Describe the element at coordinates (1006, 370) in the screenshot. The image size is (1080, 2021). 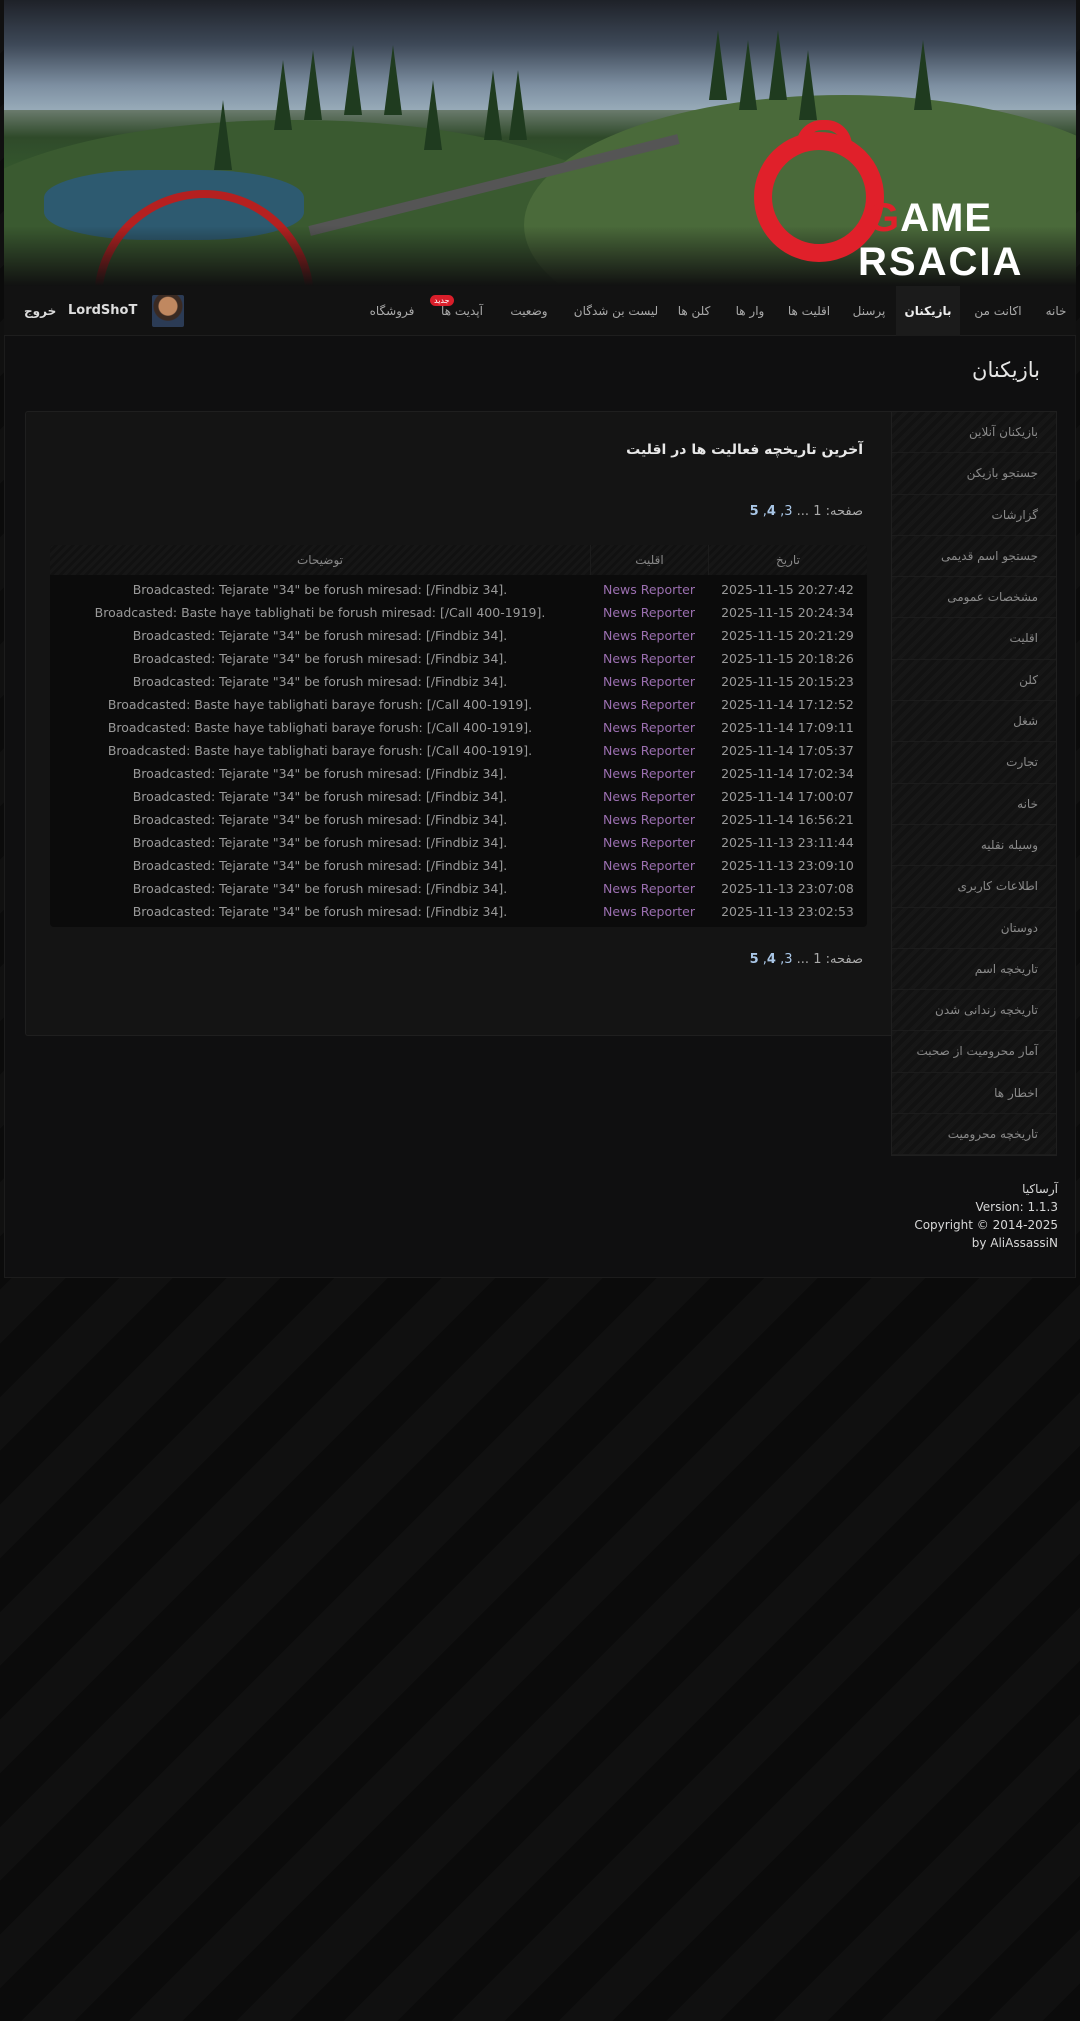
I see `page-title: بازیکنان` at that location.